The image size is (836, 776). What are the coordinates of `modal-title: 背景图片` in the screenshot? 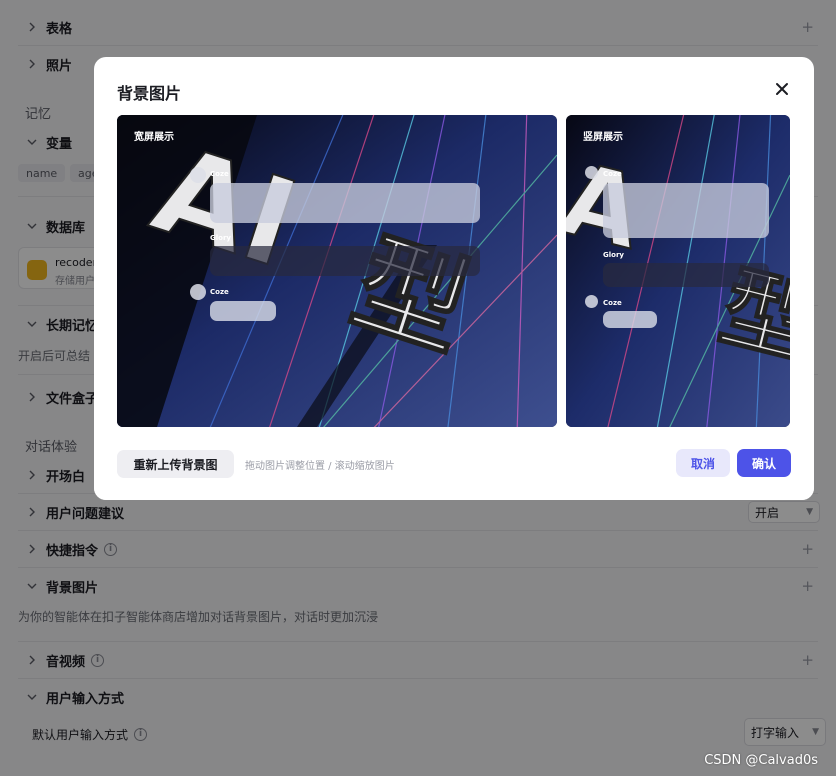 It's located at (149, 93).